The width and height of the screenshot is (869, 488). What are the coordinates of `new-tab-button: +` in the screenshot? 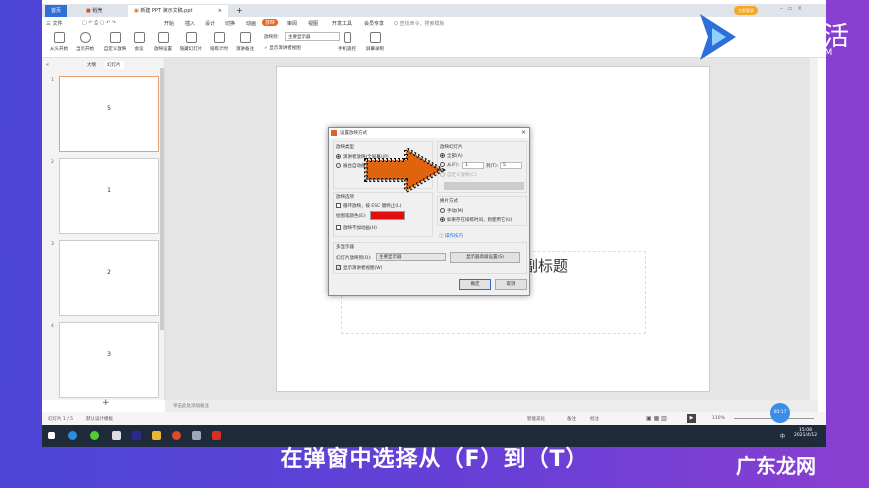 It's located at (239, 11).